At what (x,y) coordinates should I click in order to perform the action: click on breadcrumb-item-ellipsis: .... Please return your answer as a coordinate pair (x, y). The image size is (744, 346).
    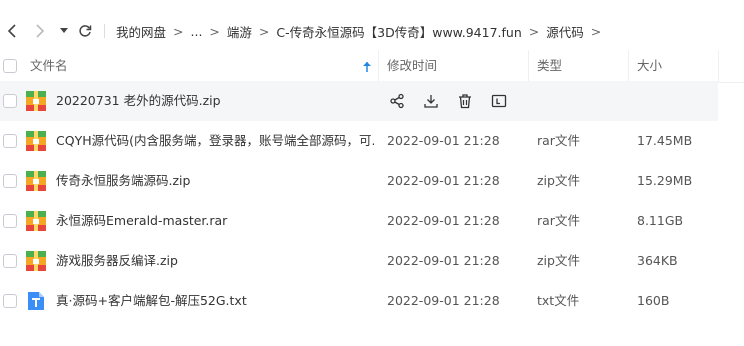
    Looking at the image, I should click on (197, 31).